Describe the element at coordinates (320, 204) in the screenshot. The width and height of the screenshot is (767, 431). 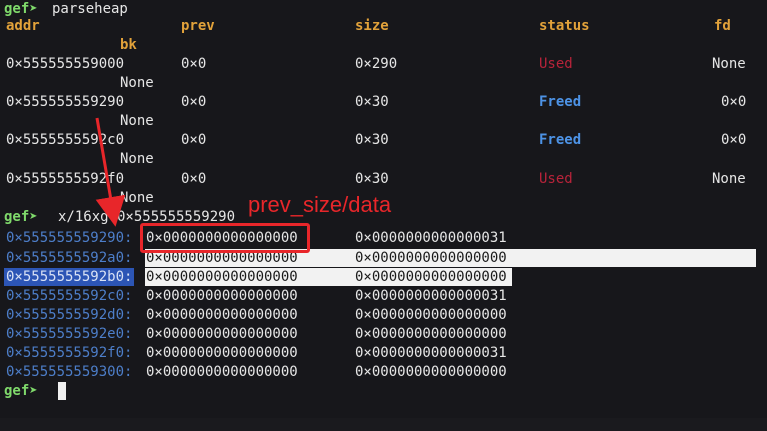
I see `annotation-label: prev_size/data` at that location.